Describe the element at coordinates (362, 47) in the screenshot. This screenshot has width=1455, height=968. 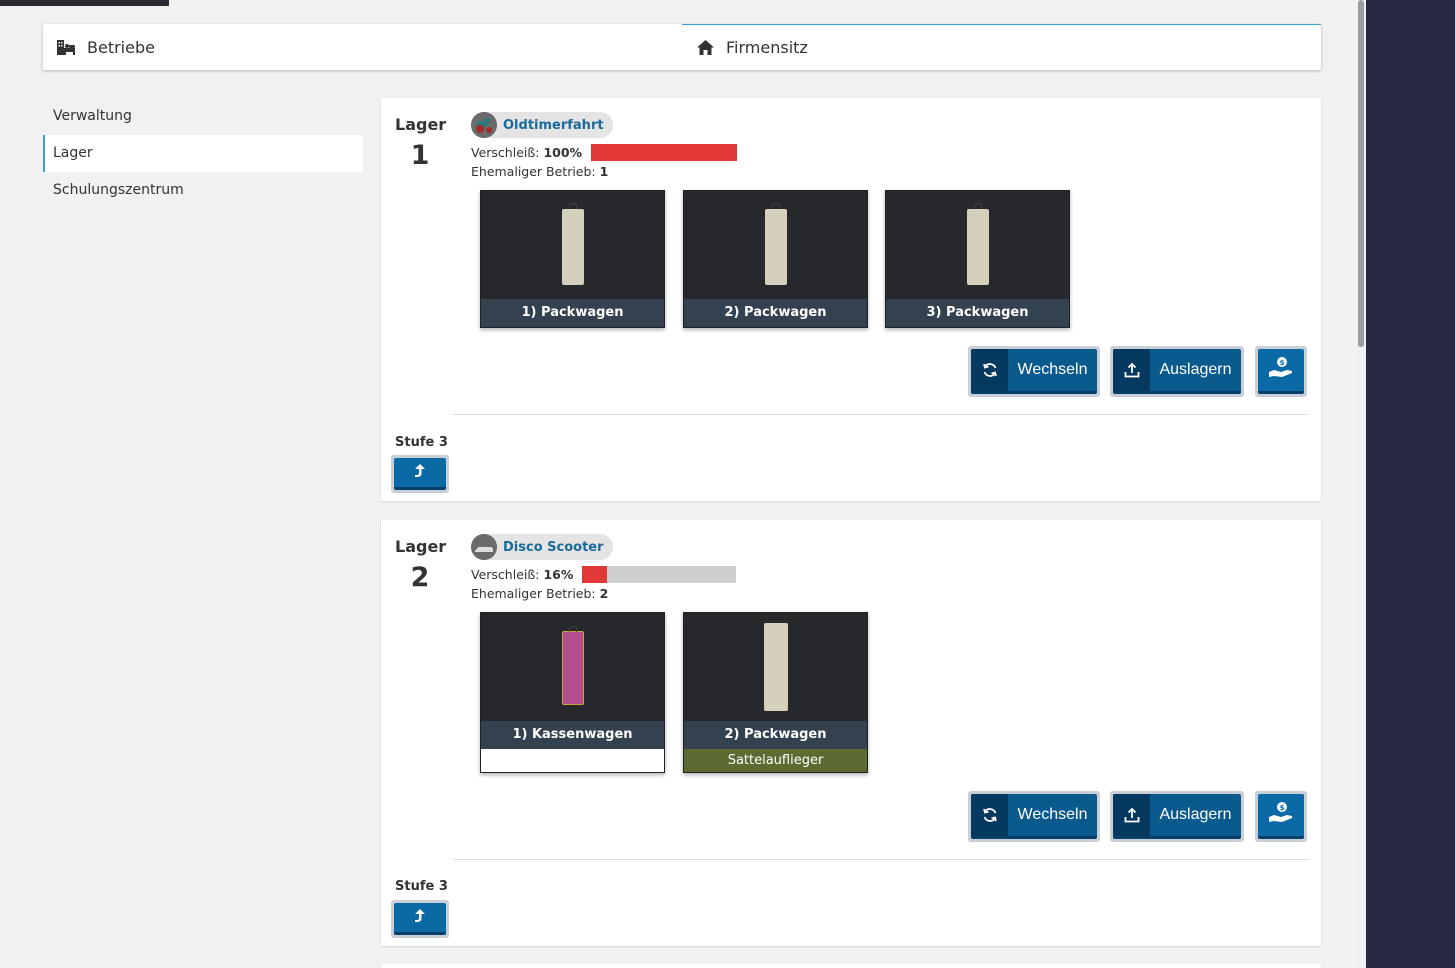
I see `tab-betriebe: Betriebe` at that location.